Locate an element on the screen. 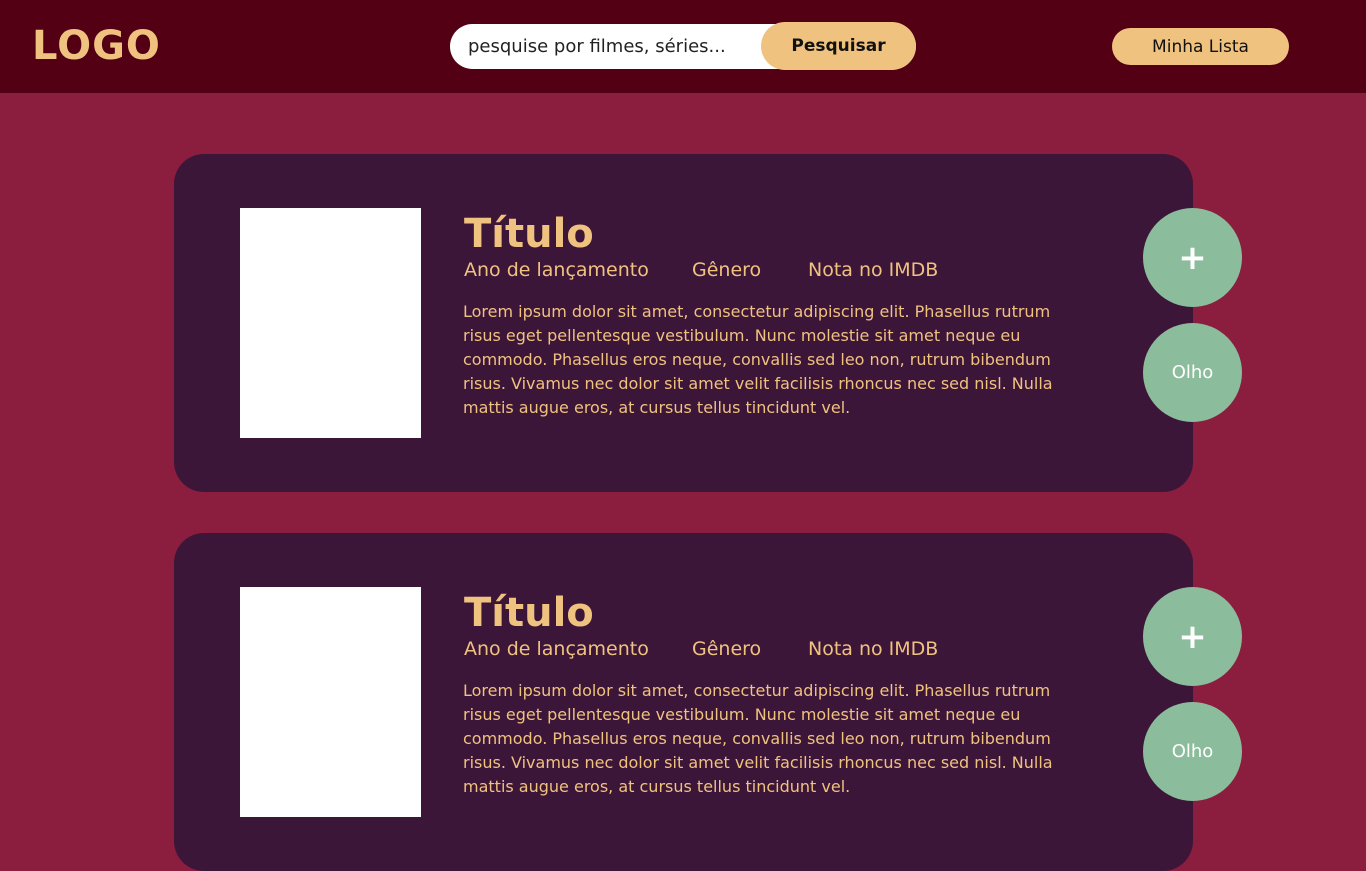 The height and width of the screenshot is (871, 1366). search-bar: Pesquisar is located at coordinates (683, 46).